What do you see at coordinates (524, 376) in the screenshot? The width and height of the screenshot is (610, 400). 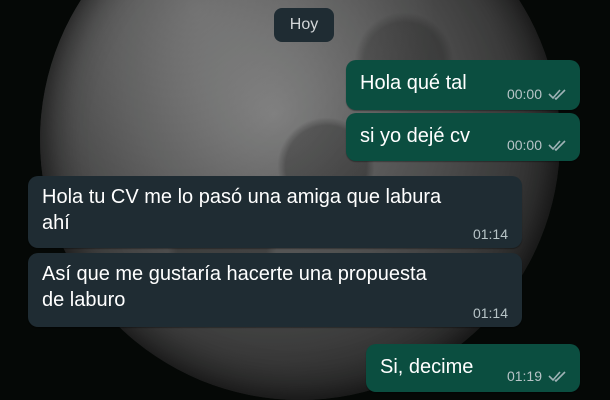 I see `message-time: 01:19` at bounding box center [524, 376].